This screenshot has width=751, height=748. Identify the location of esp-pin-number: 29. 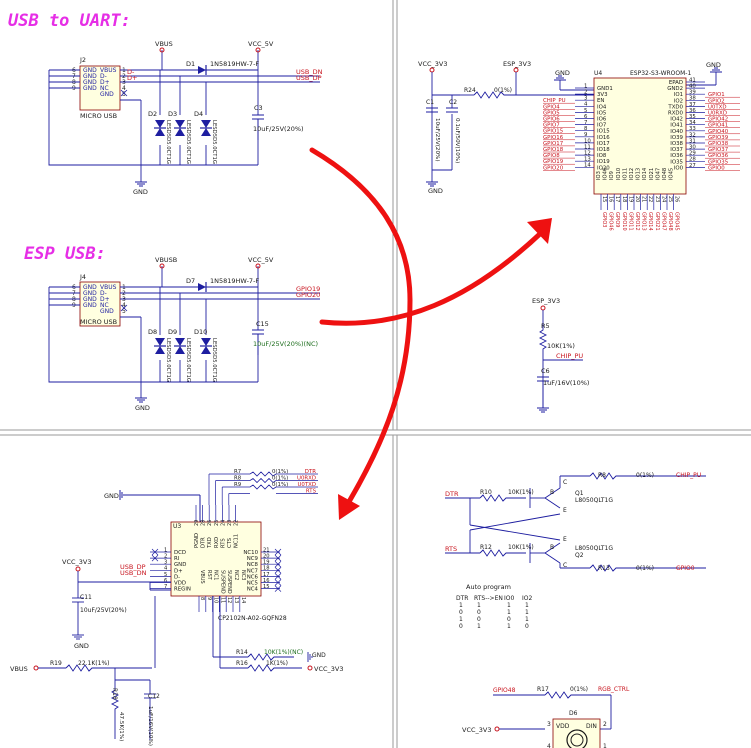
(692, 154).